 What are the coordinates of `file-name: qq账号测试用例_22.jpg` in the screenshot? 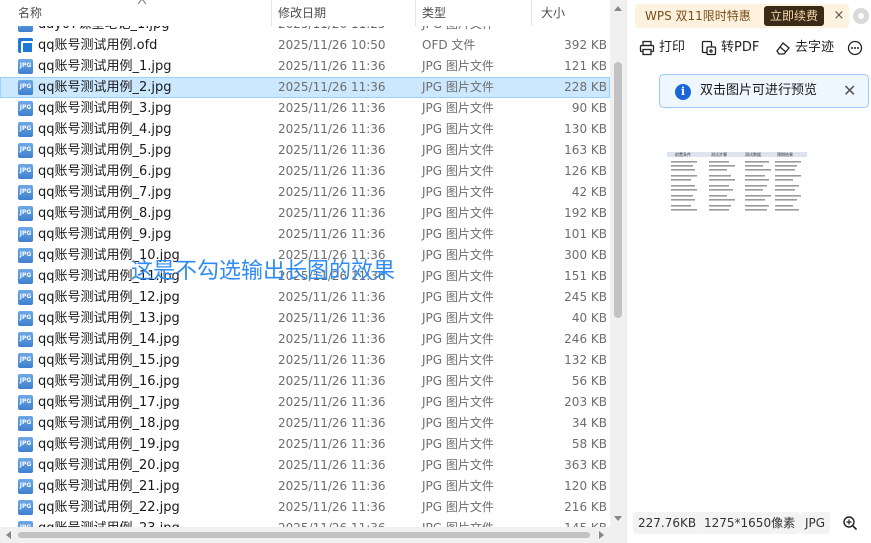 It's located at (109, 507).